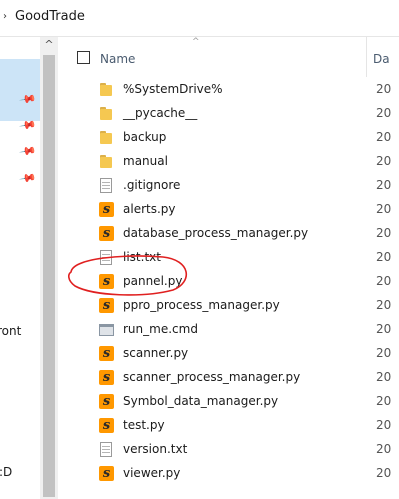 Image resolution: width=399 pixels, height=499 pixels. I want to click on file-name: Symbol_data_manager.py, so click(201, 401).